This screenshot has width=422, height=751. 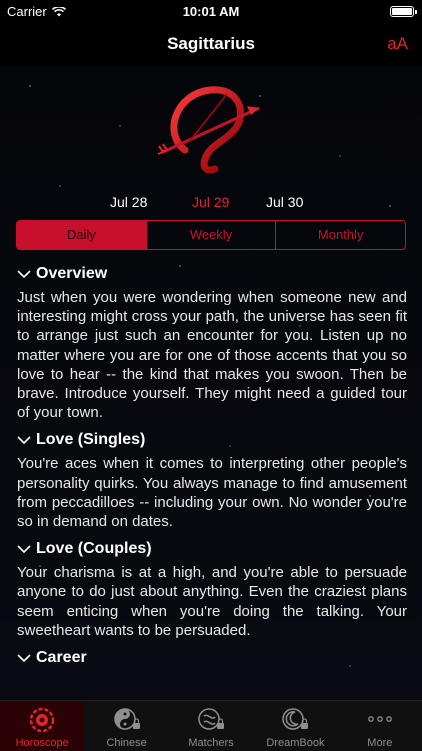 What do you see at coordinates (72, 273) in the screenshot?
I see `section-title: Overview` at bounding box center [72, 273].